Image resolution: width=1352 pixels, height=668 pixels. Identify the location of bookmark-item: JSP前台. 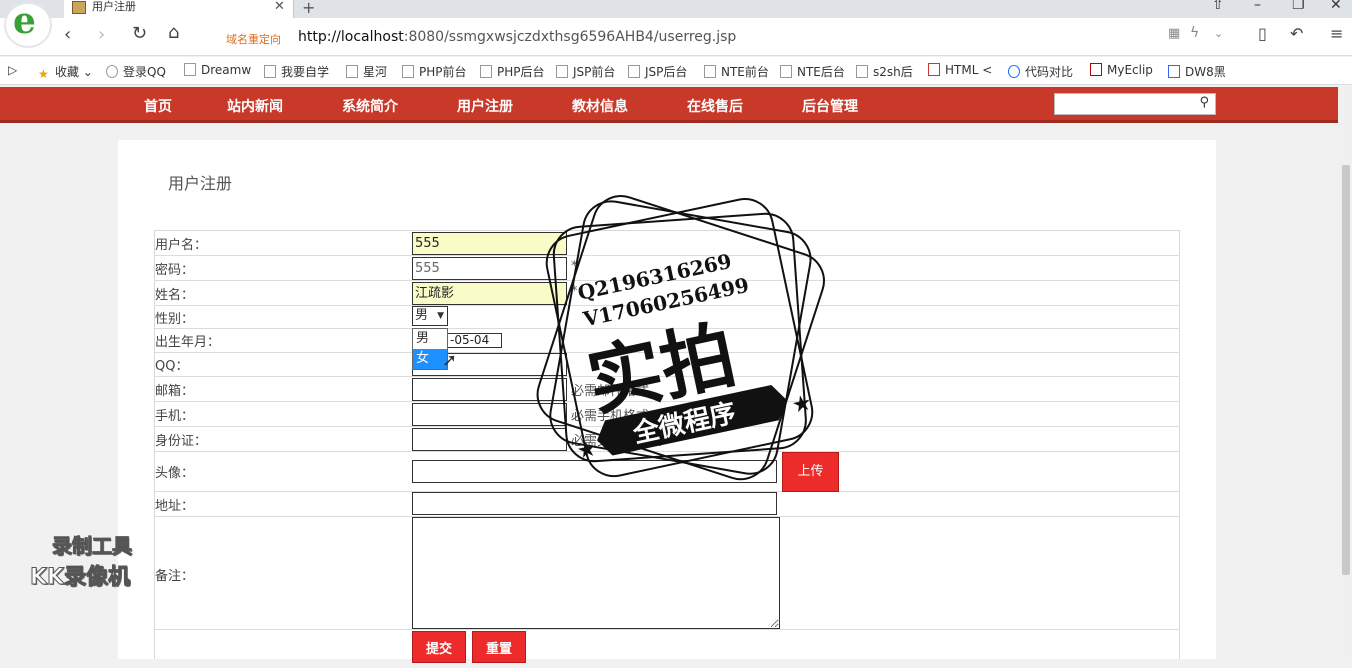
(585, 71).